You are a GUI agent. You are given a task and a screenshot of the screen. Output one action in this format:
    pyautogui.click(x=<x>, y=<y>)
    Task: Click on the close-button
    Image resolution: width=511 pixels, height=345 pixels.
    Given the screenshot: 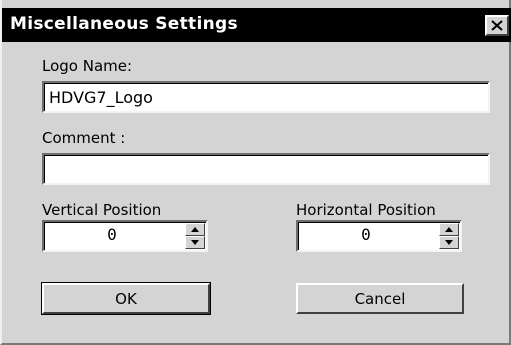 What is the action you would take?
    pyautogui.click(x=497, y=25)
    